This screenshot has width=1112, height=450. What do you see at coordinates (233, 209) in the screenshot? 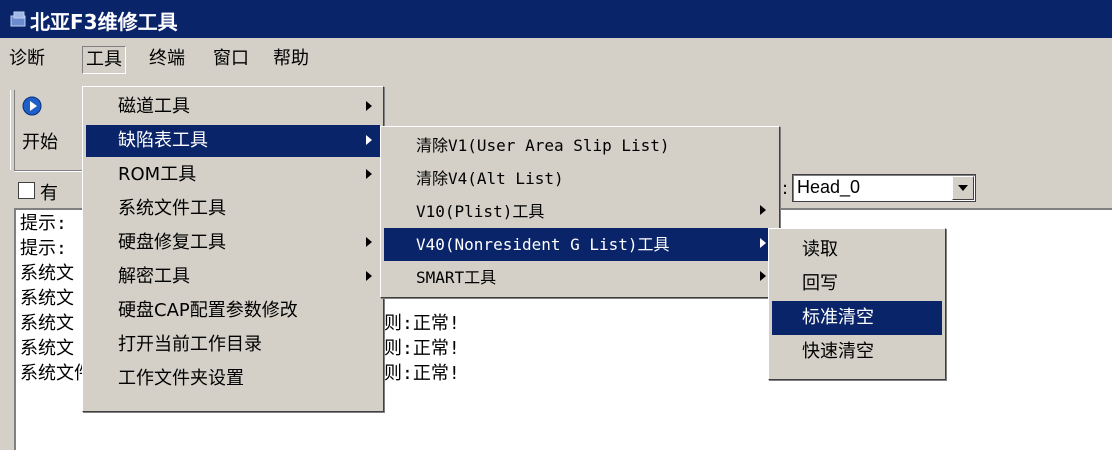
I see `menu-item-system-file-tools: 系统文件工具` at bounding box center [233, 209].